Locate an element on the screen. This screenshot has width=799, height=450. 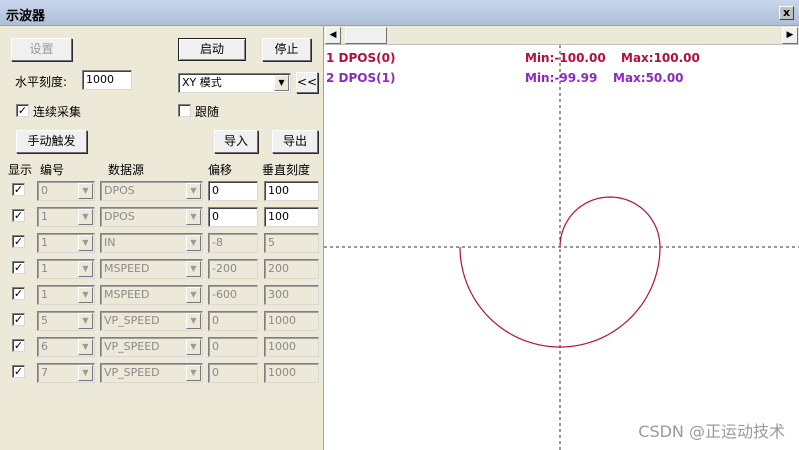
manual-trigger-button: 手动触发 is located at coordinates (51, 141).